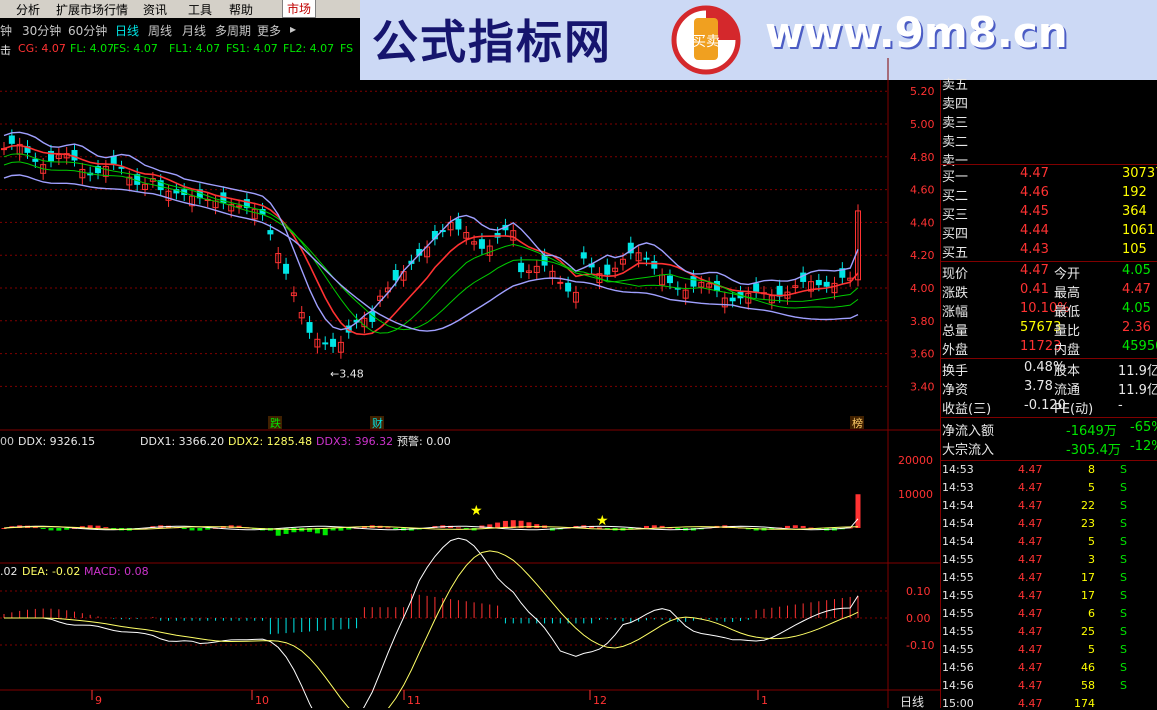  Describe the element at coordinates (1134, 211) in the screenshot. I see `buy-level-volume: 364` at that location.